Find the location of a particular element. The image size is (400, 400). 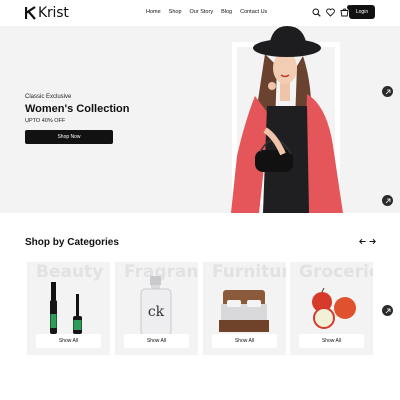

nav-our-story: Our Story is located at coordinates (202, 12).